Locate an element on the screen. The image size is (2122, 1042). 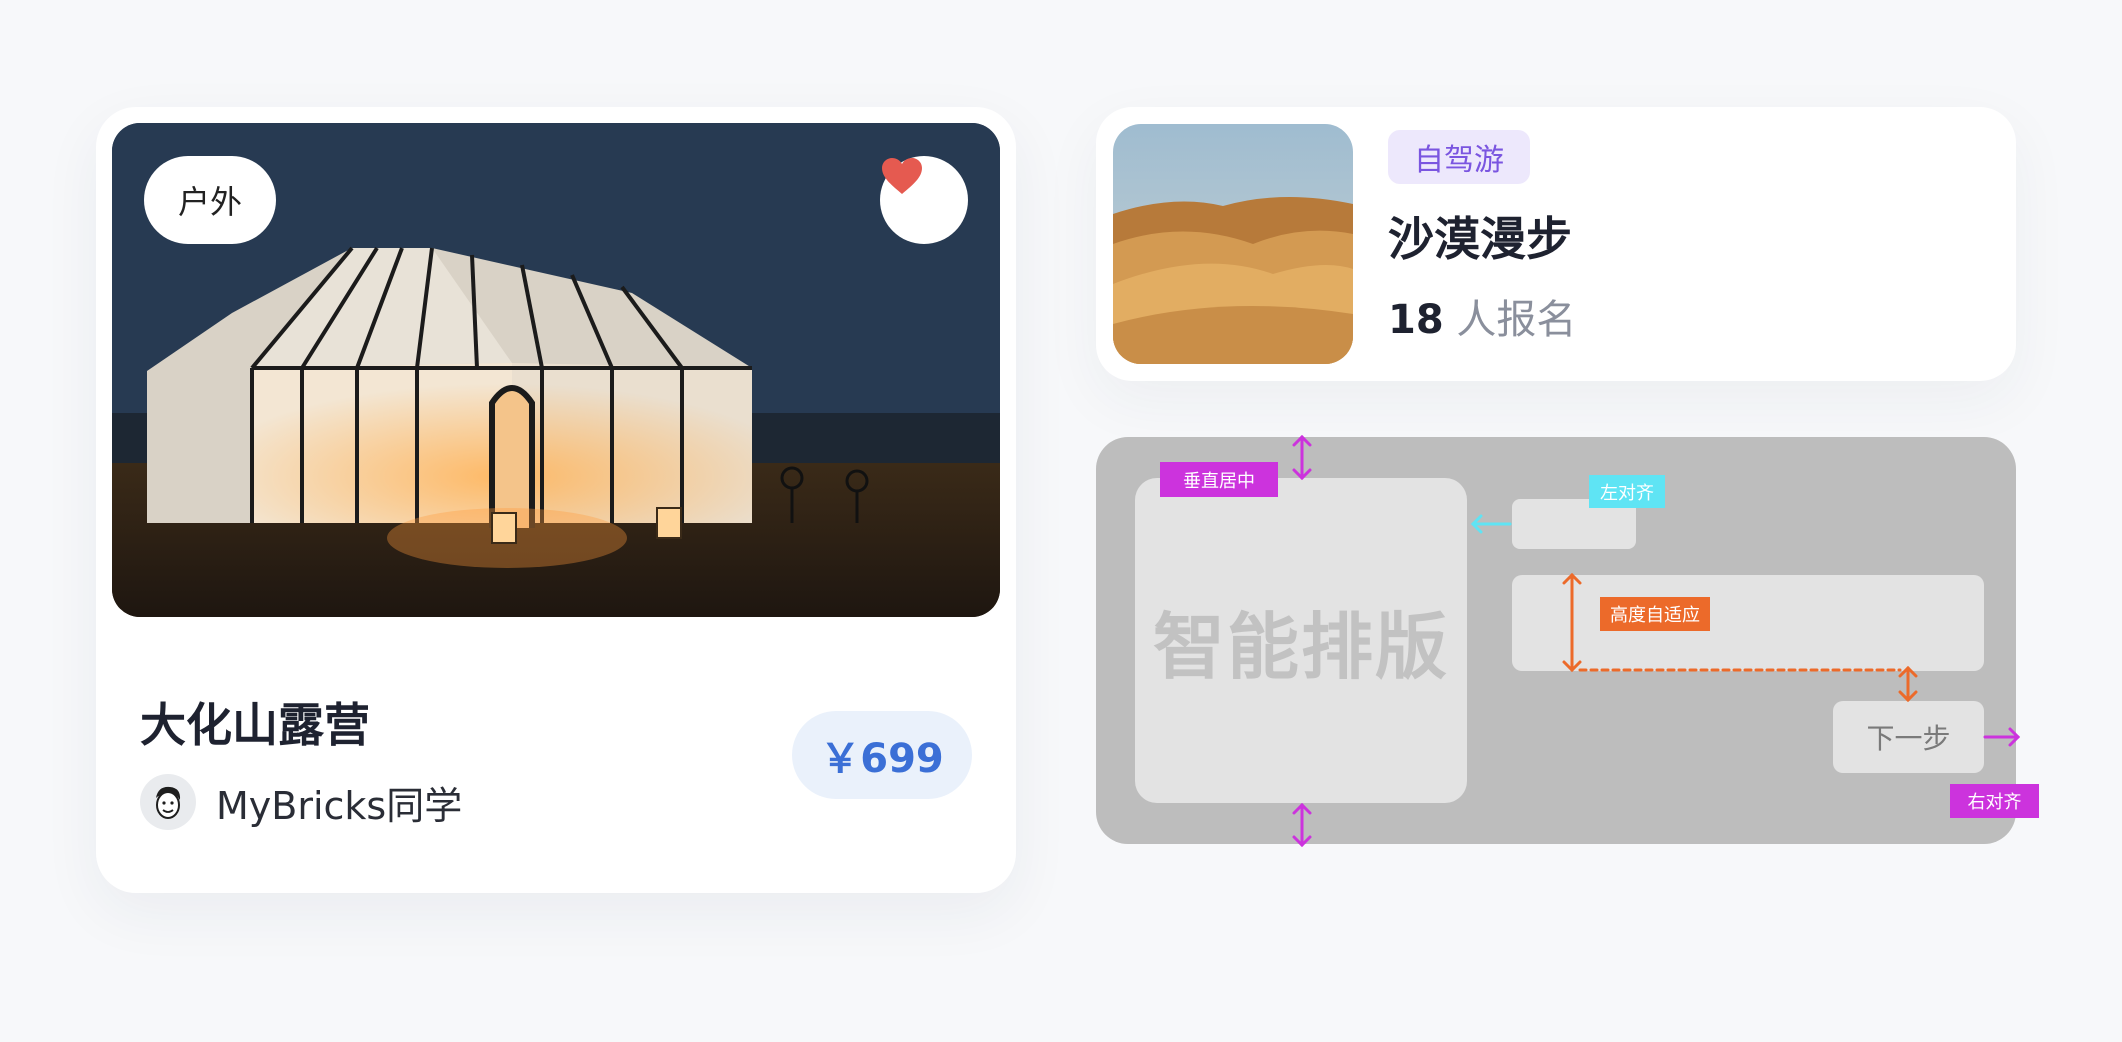
favorite-button is located at coordinates (924, 200).